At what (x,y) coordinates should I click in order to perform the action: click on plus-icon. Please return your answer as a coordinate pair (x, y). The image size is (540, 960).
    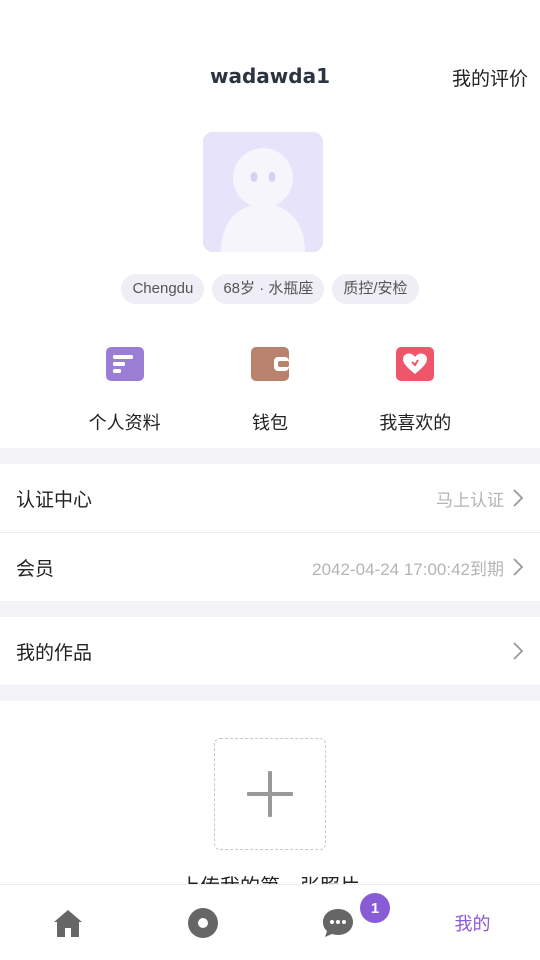
    Looking at the image, I should click on (270, 794).